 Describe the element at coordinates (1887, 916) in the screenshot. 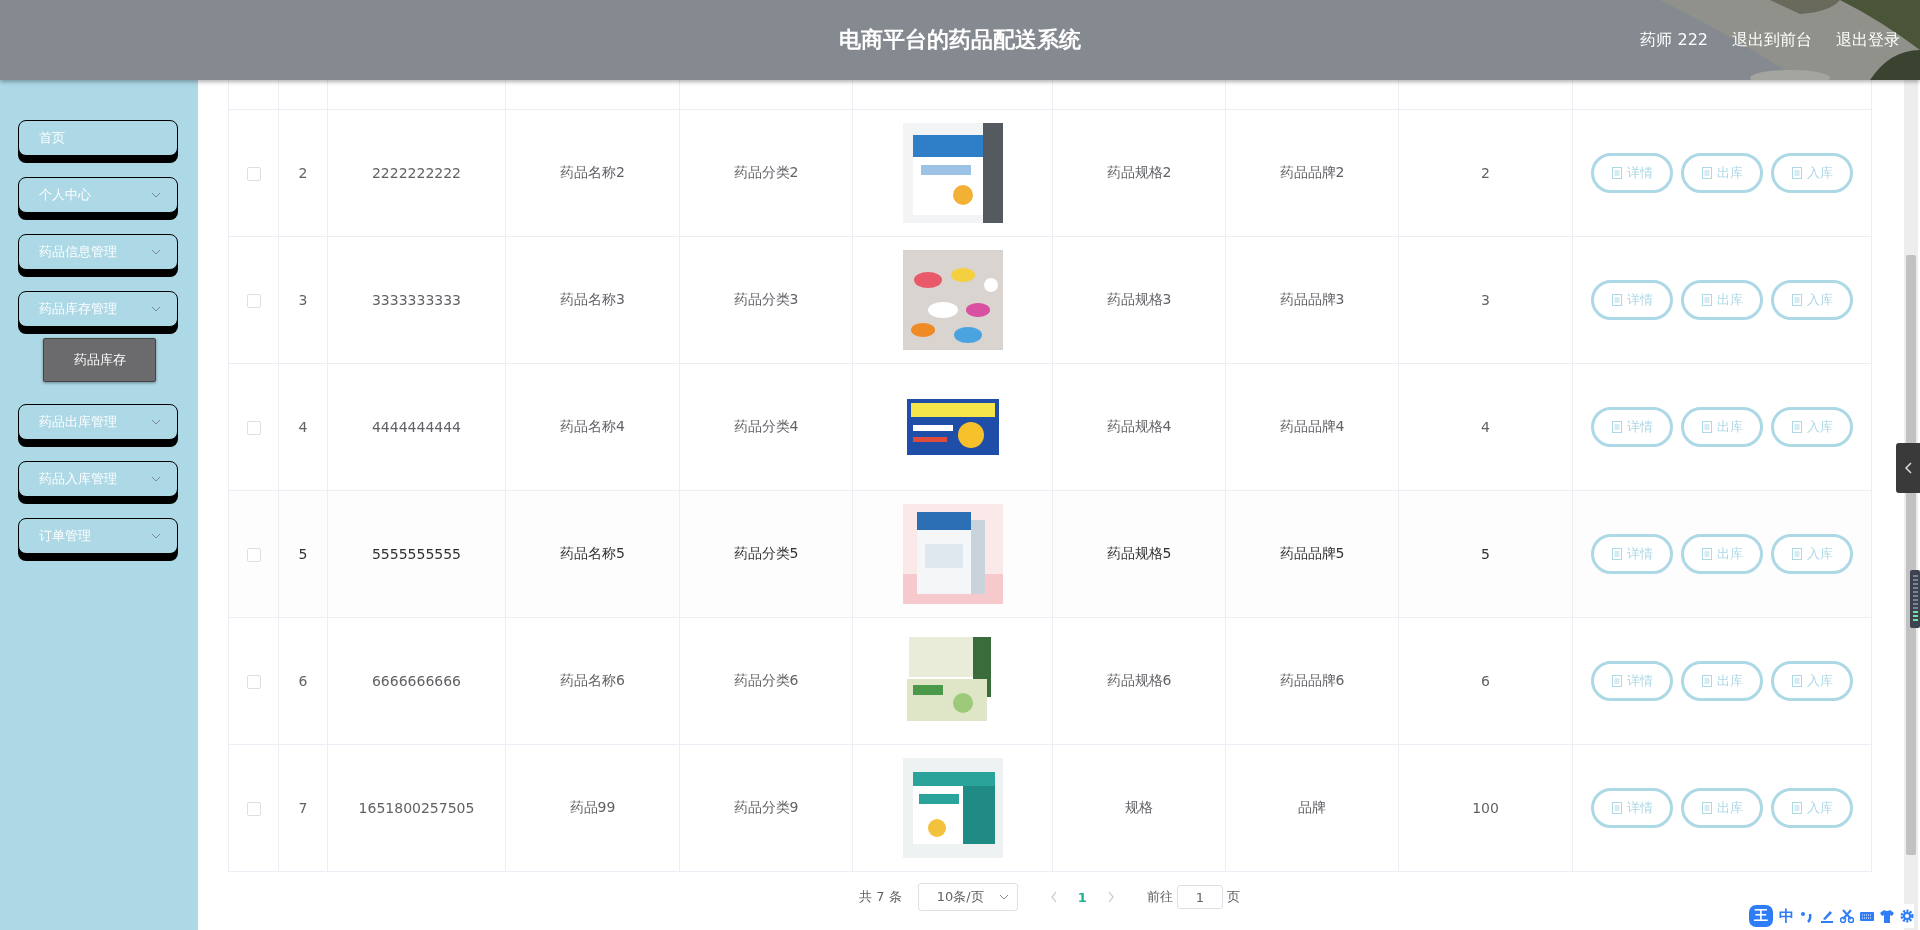

I see `shirt-icon` at that location.